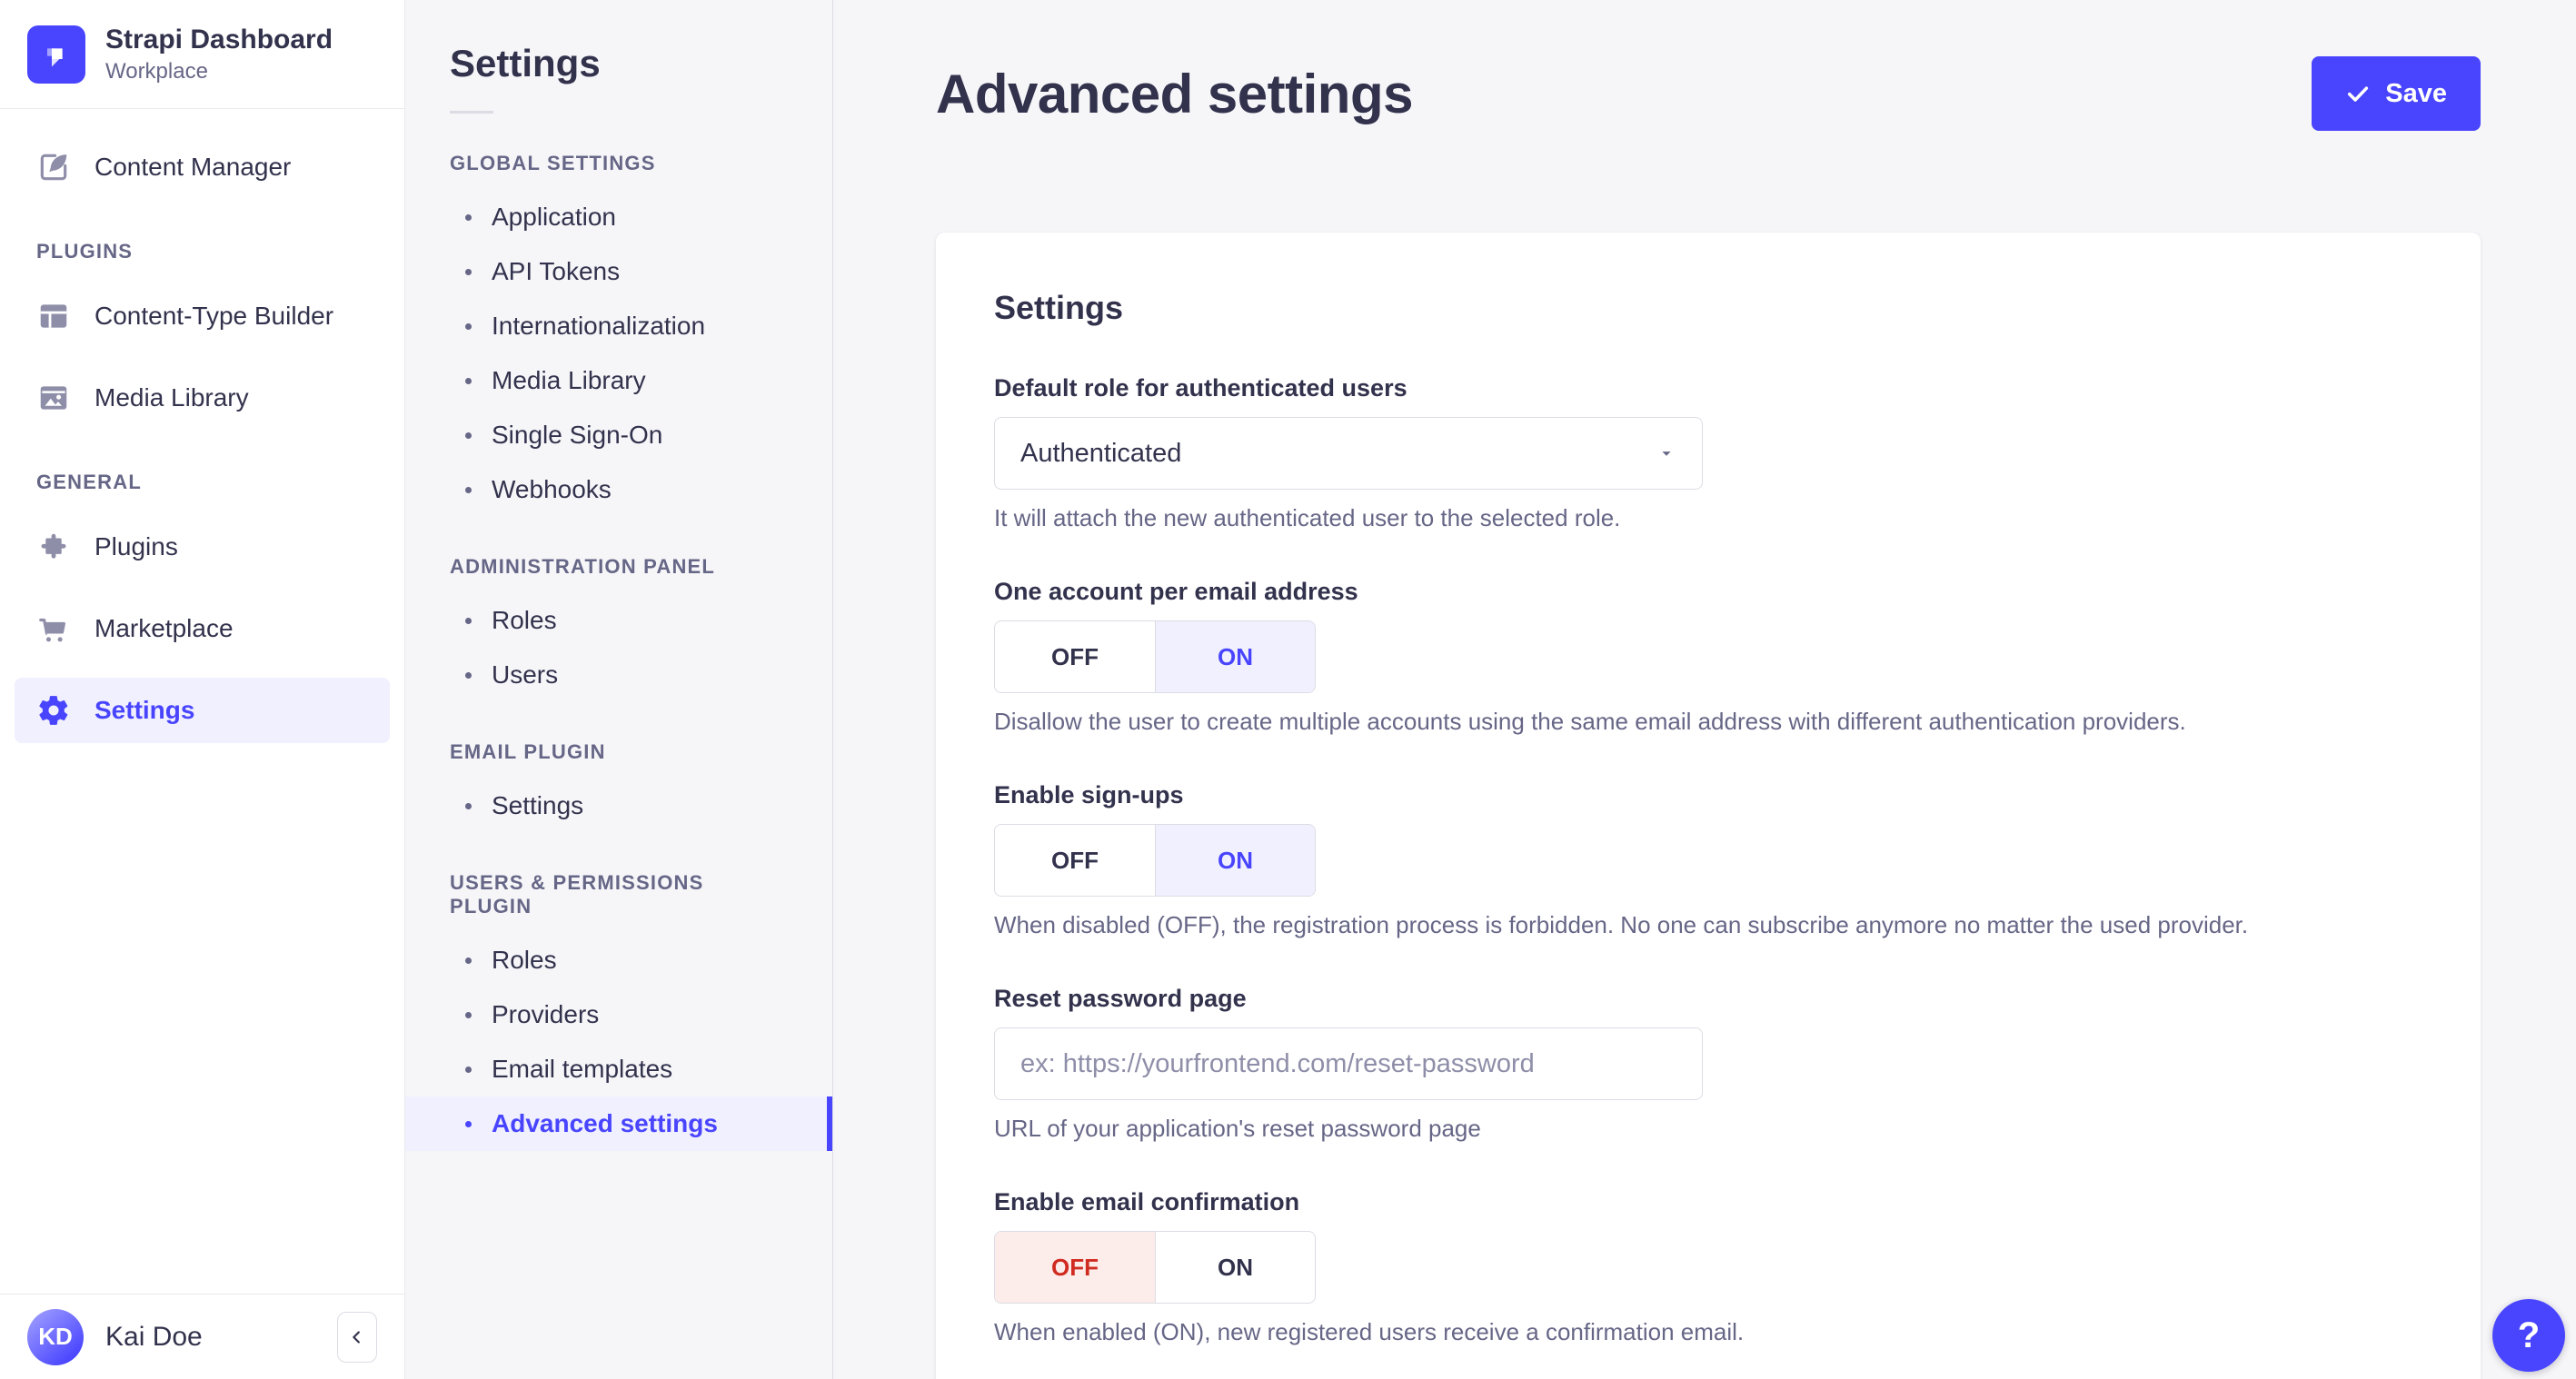 This screenshot has width=2576, height=1379. What do you see at coordinates (1101, 453) in the screenshot?
I see `default-role-value: Authenticated` at bounding box center [1101, 453].